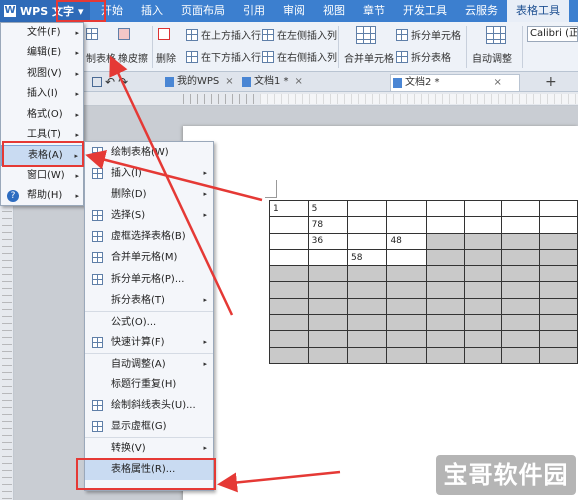  What do you see at coordinates (42, 115) in the screenshot?
I see `main-menu-item-4: 格式(O) ▸` at bounding box center [42, 115].